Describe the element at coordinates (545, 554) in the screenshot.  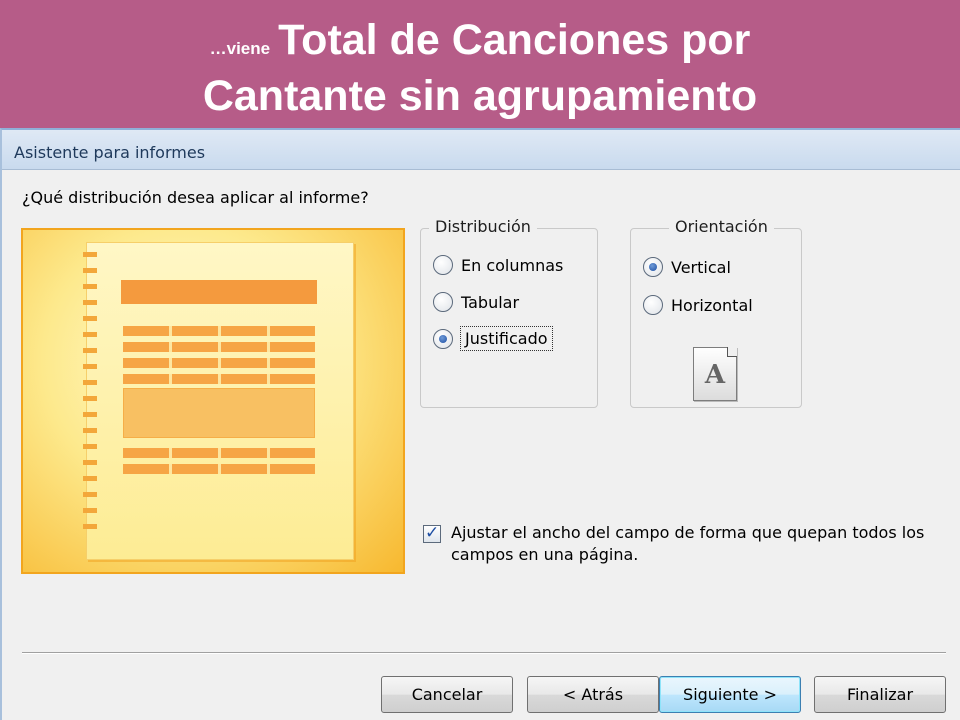
I see `fit-fields-label-line2: campos en una página.` at that location.